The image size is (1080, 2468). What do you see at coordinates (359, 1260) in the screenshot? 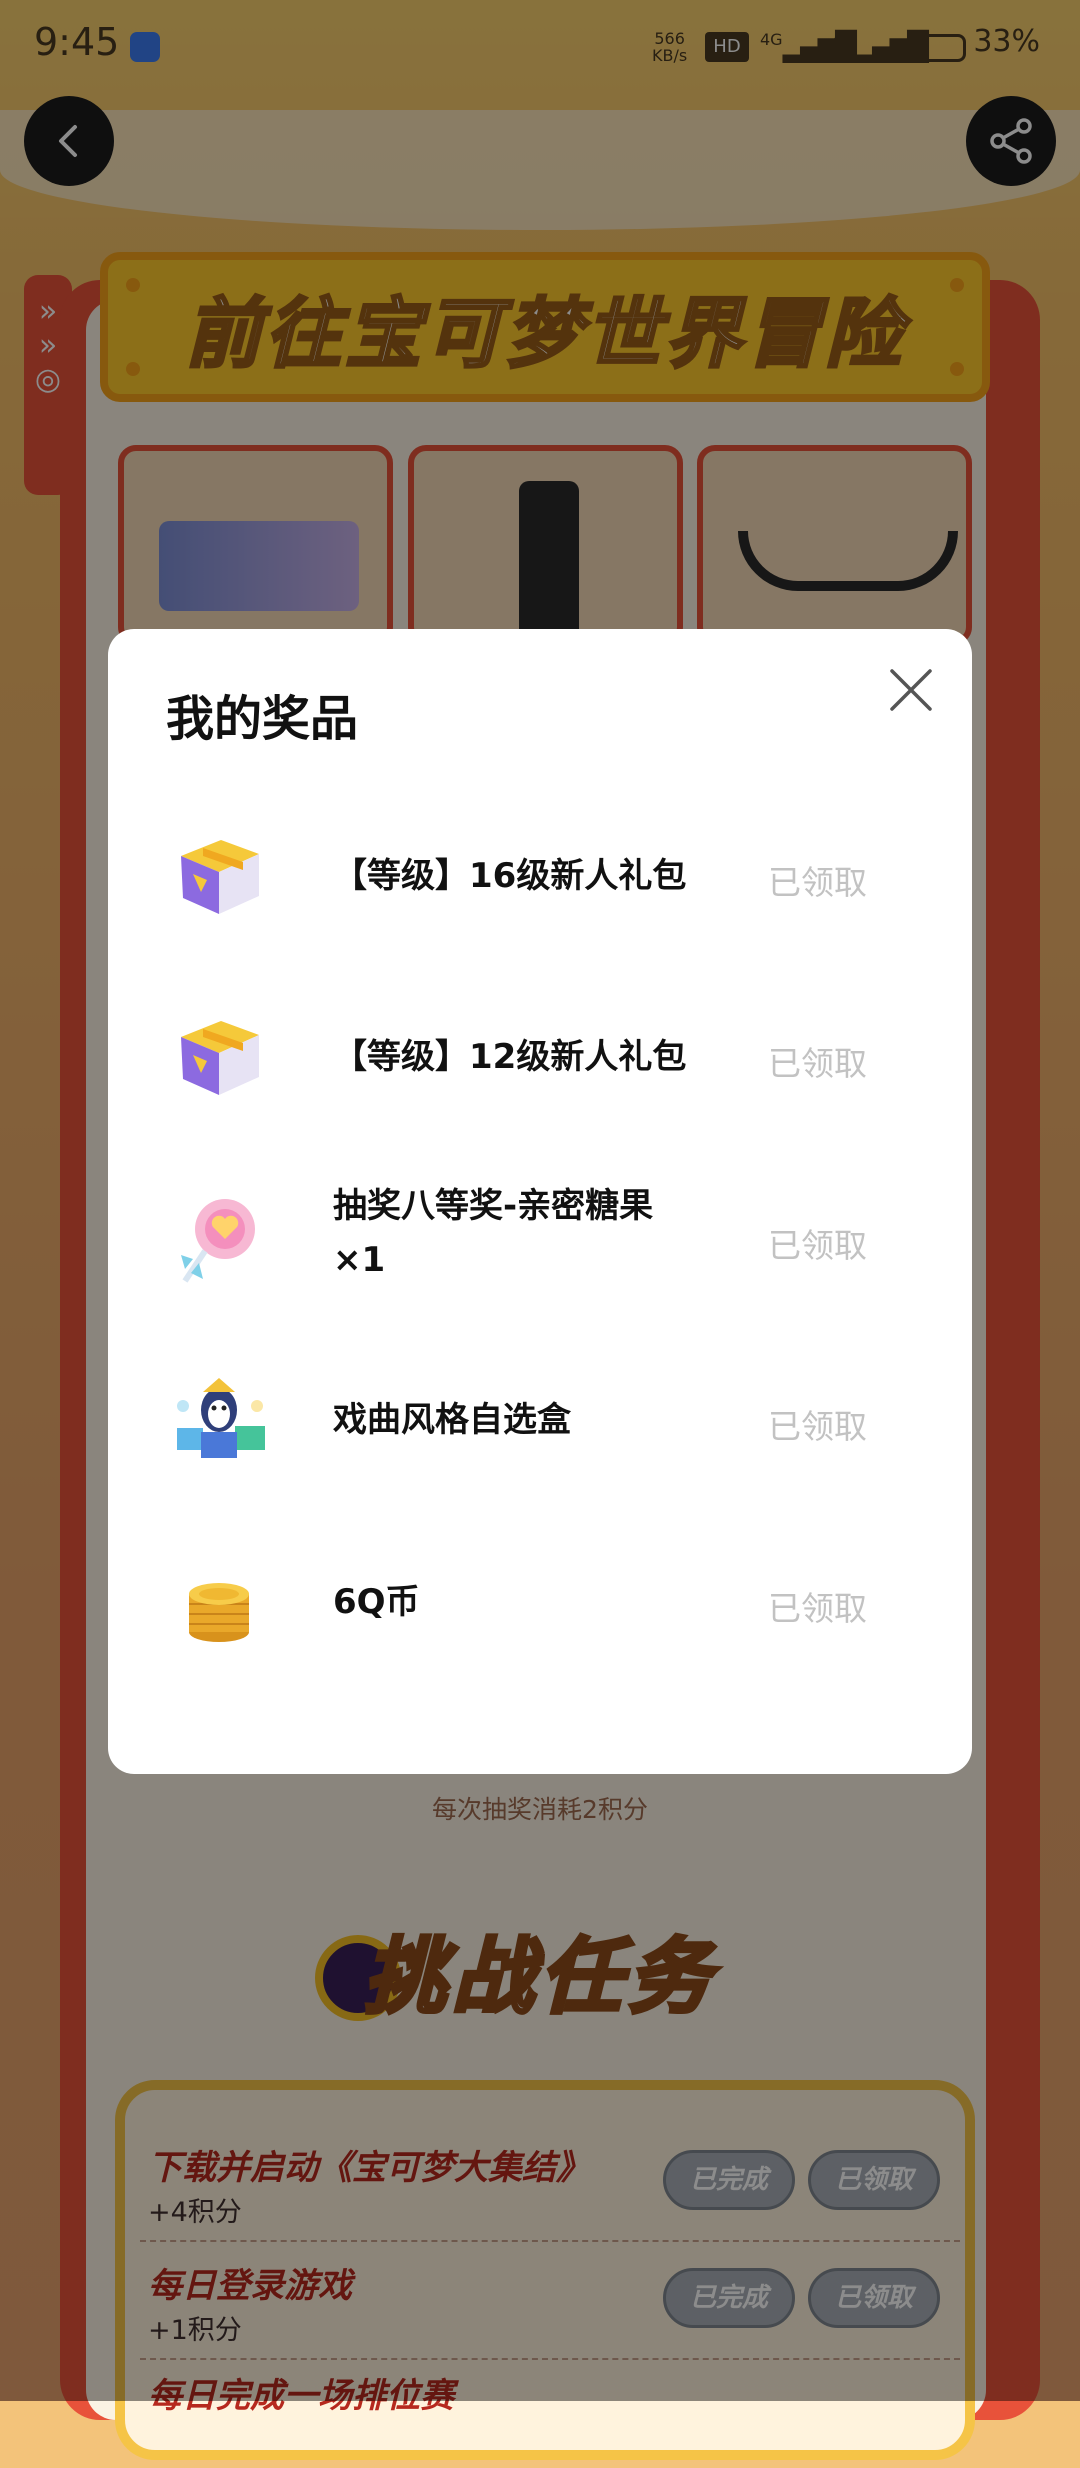
I see `prize-name-line2: ×1` at bounding box center [359, 1260].